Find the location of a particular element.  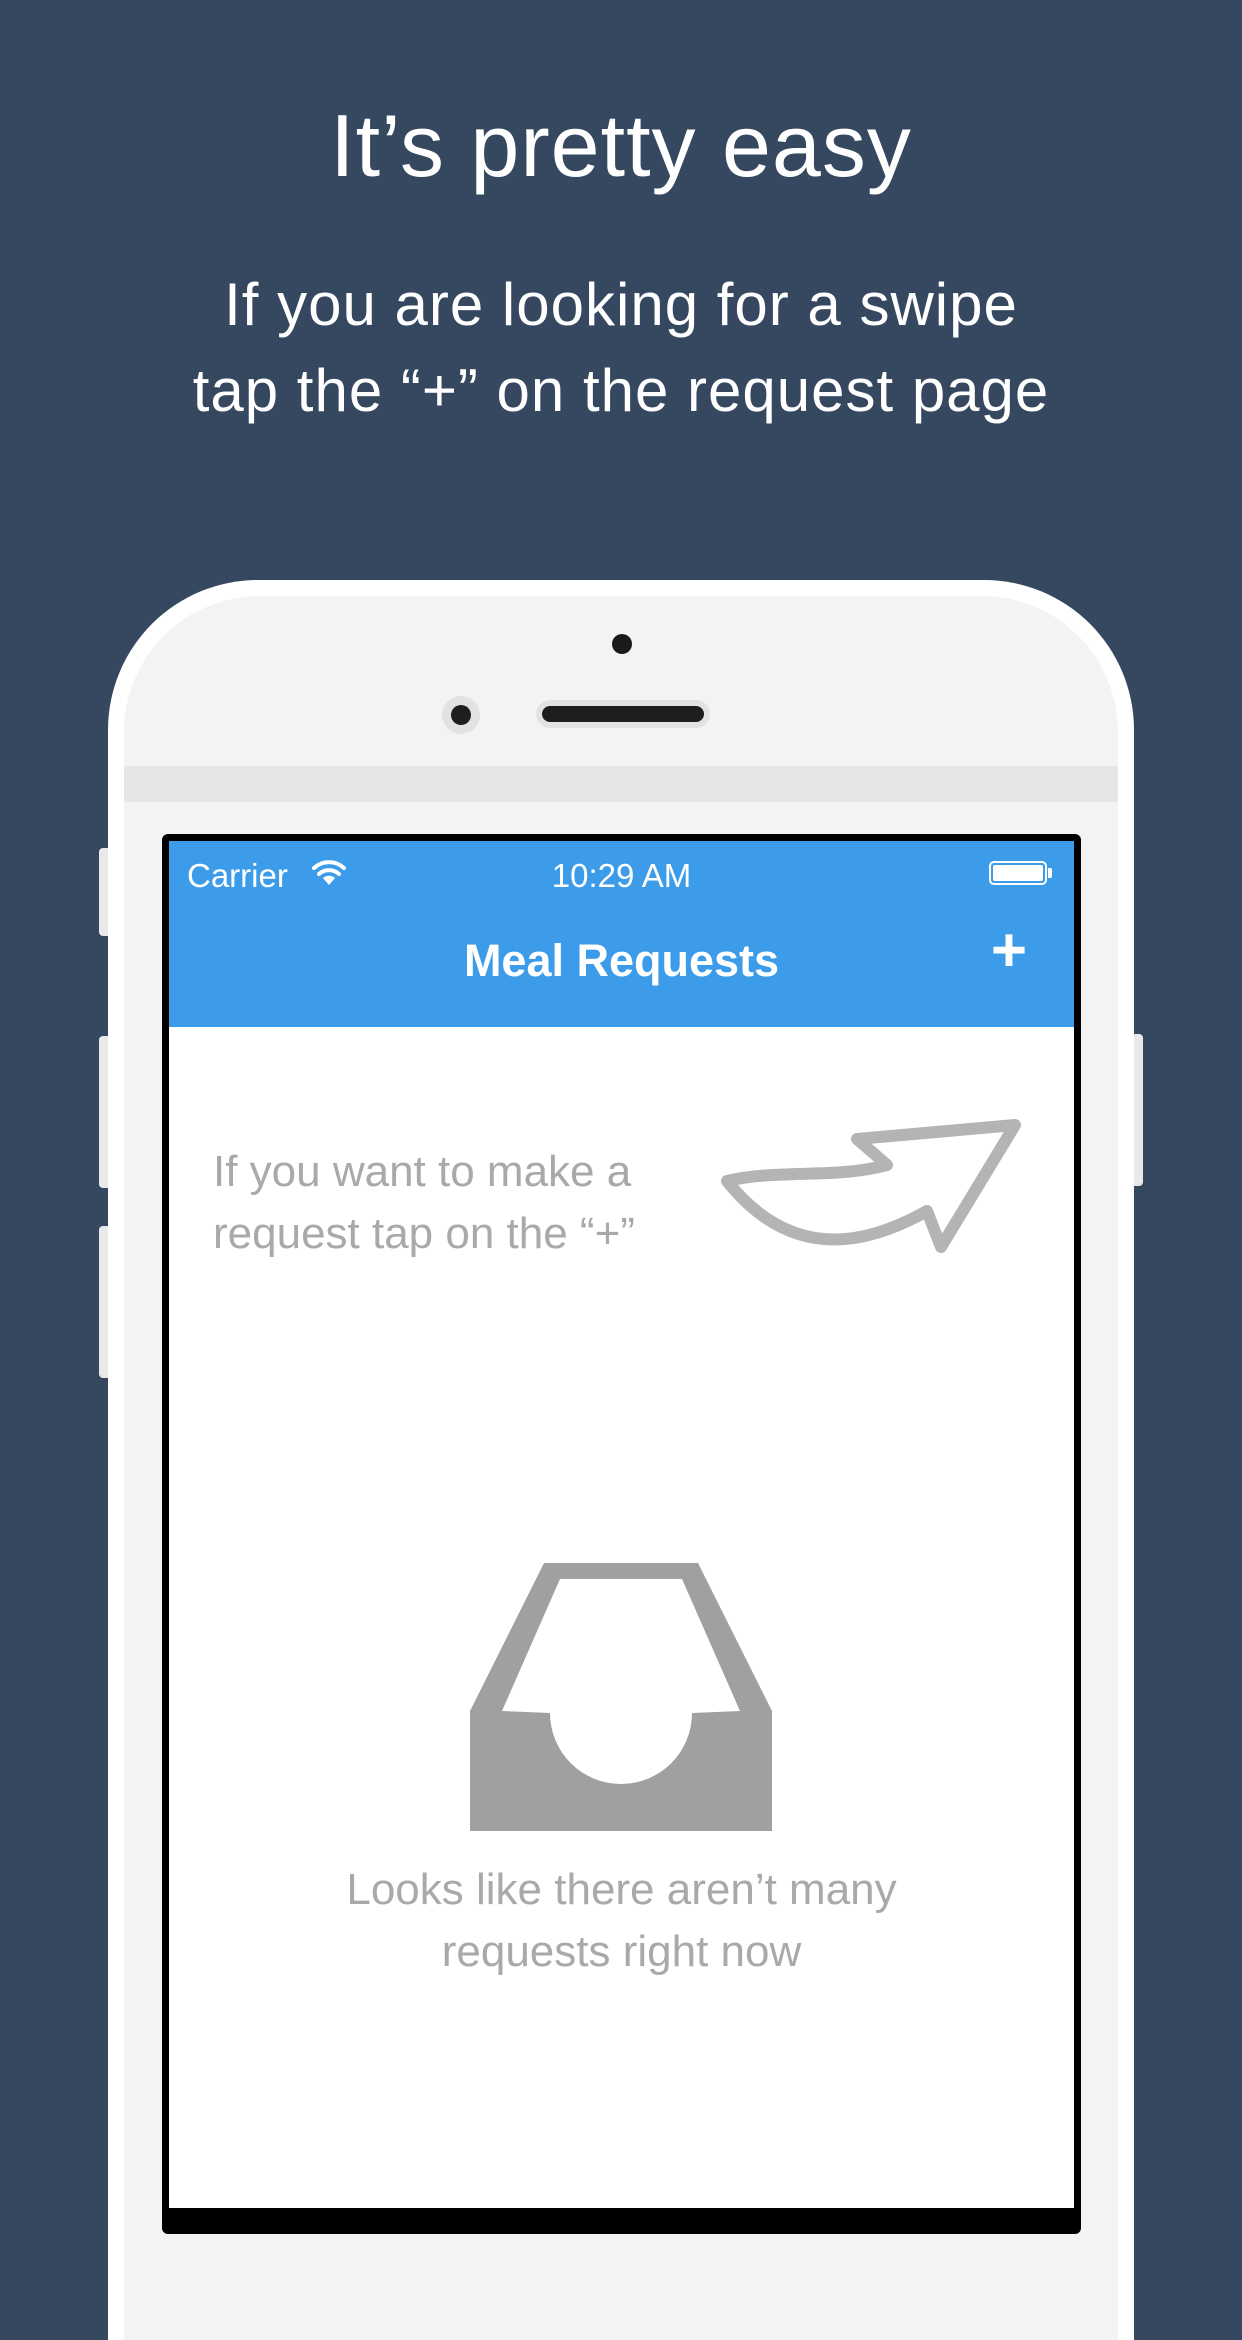

front-camera is located at coordinates (622, 644).